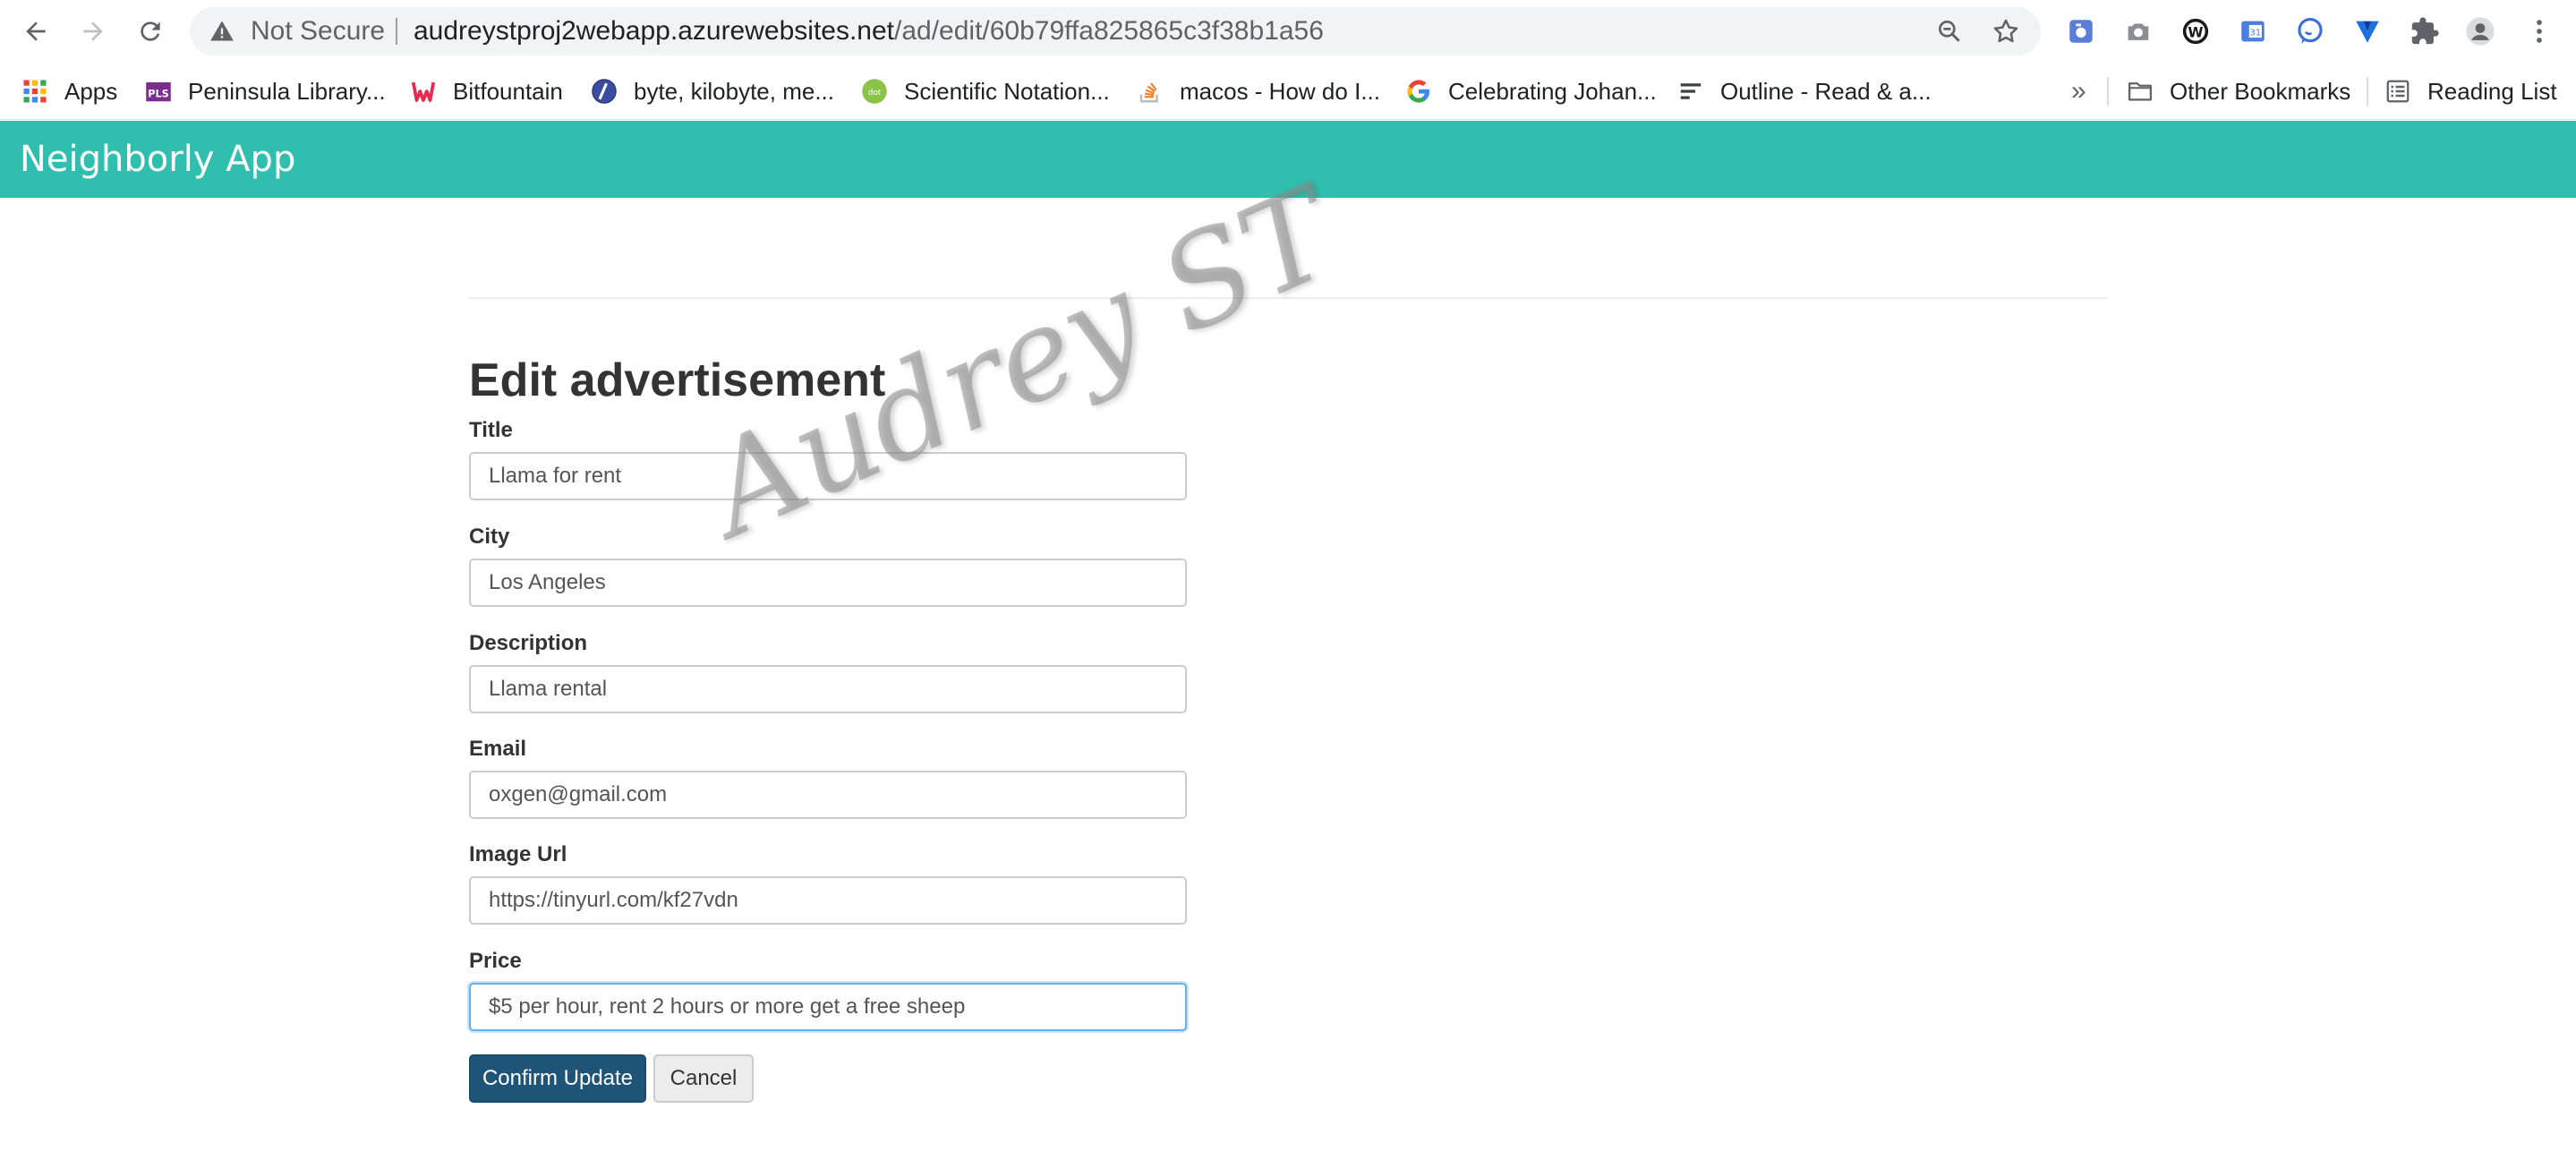  What do you see at coordinates (604, 91) in the screenshot?
I see `byte-site-icon` at bounding box center [604, 91].